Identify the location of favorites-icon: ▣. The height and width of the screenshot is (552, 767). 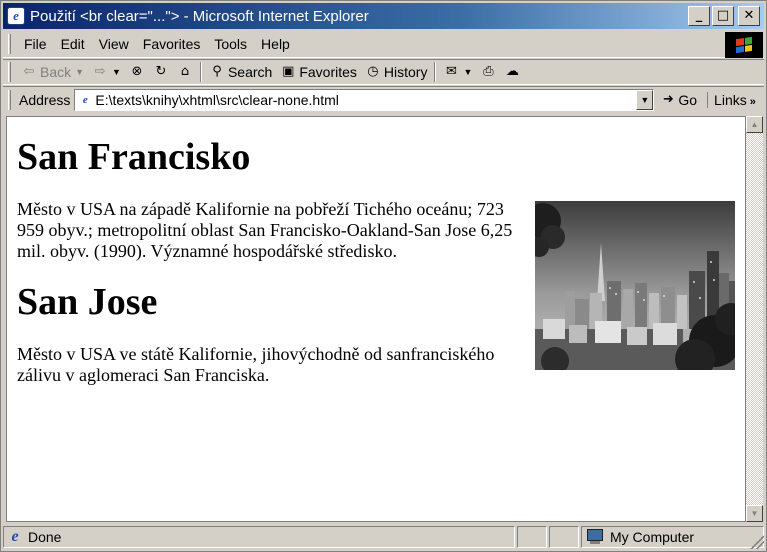
(288, 71).